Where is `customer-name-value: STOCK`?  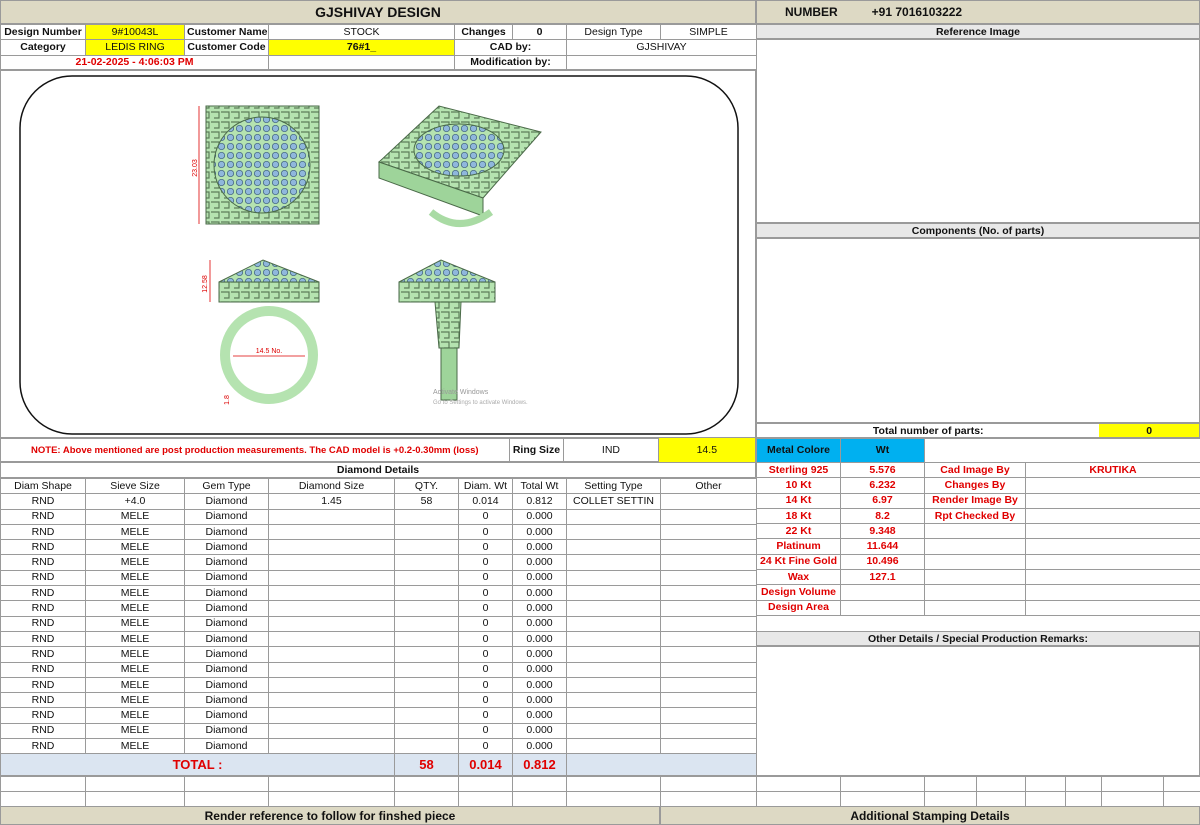
customer-name-value: STOCK is located at coordinates (361, 32).